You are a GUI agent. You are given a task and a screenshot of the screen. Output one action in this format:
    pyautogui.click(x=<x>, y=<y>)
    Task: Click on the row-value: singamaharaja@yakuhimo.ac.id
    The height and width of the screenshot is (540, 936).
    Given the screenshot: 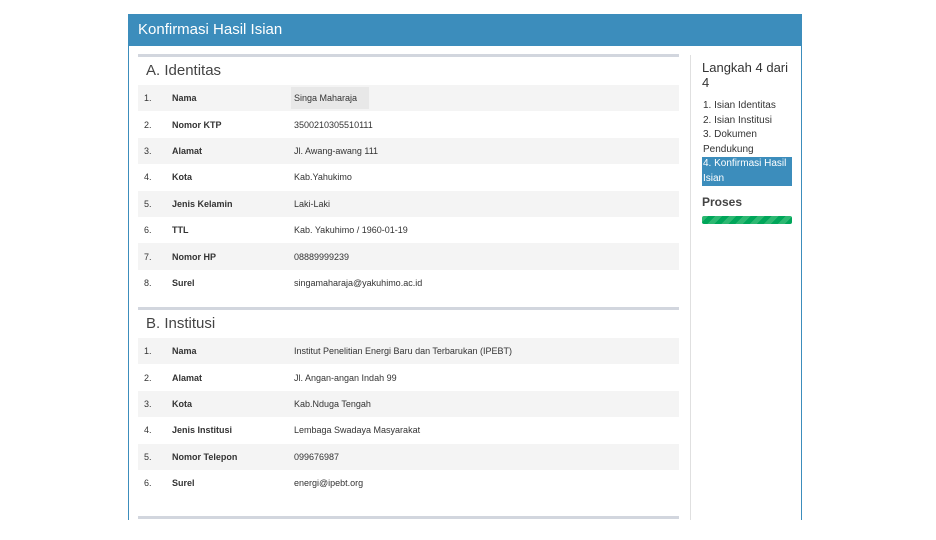 What is the action you would take?
    pyautogui.click(x=358, y=282)
    